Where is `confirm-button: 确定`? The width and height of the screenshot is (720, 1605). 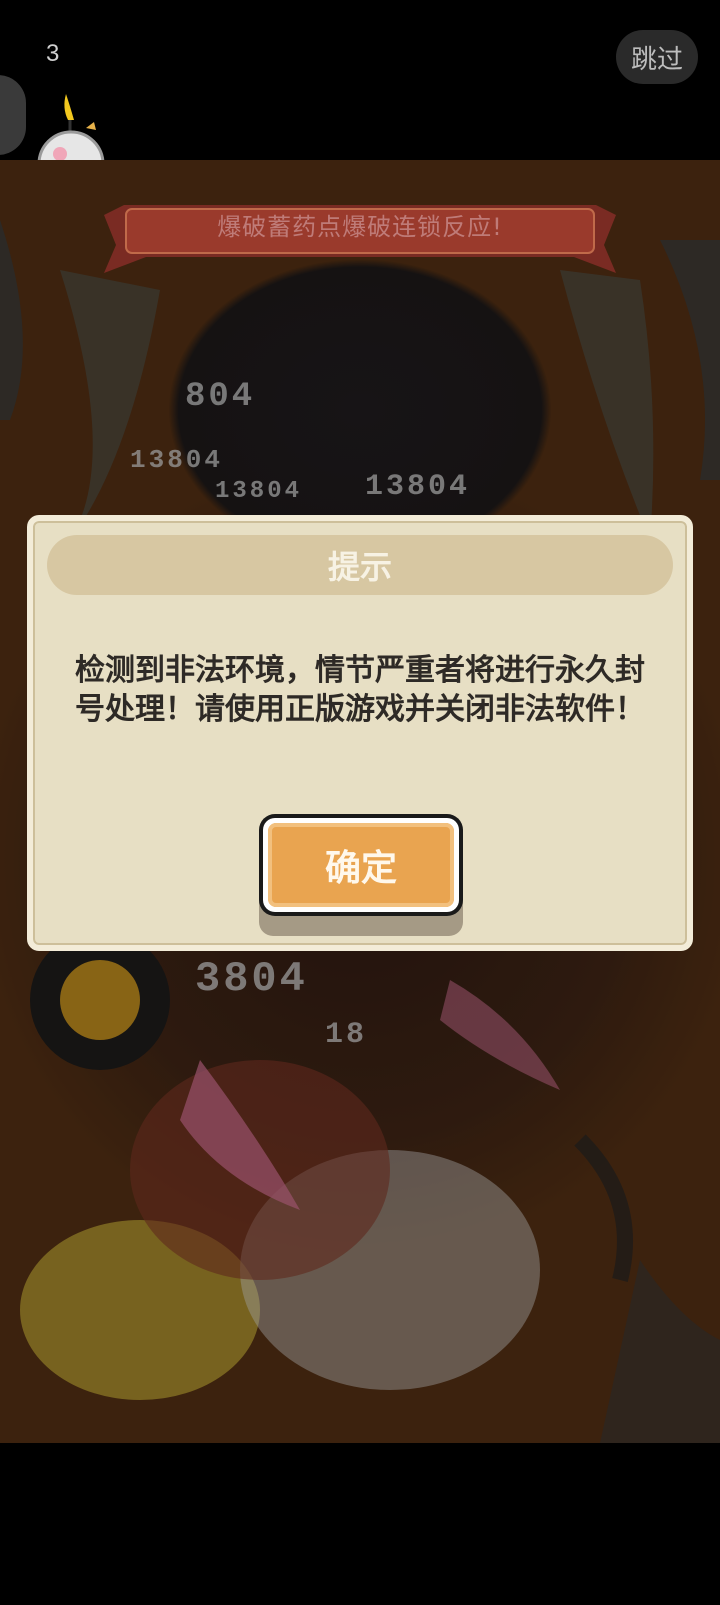 confirm-button: 确定 is located at coordinates (361, 865).